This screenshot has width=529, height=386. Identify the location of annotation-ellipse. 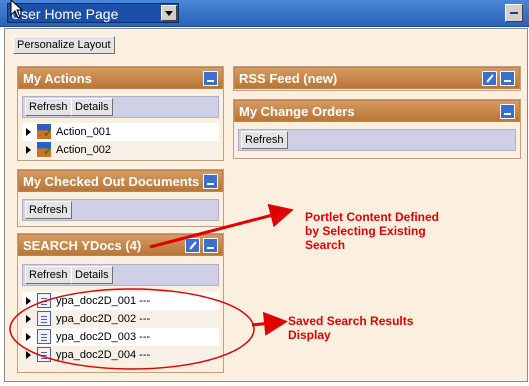
(132, 329).